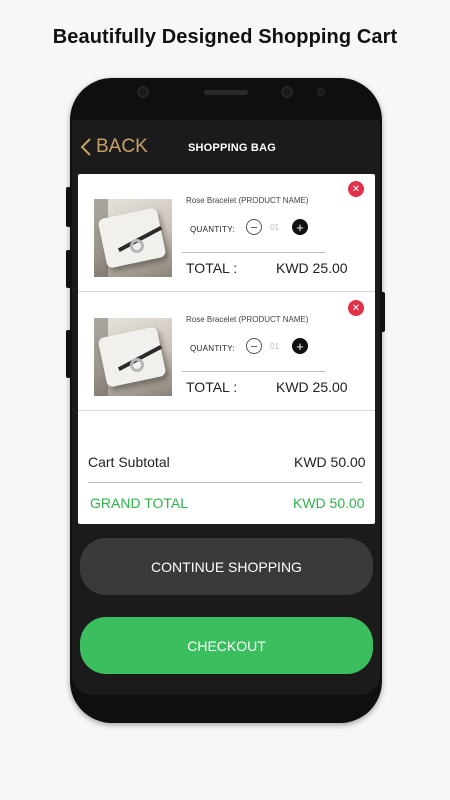  What do you see at coordinates (232, 148) in the screenshot?
I see `page-title: SHOPPING BAG` at bounding box center [232, 148].